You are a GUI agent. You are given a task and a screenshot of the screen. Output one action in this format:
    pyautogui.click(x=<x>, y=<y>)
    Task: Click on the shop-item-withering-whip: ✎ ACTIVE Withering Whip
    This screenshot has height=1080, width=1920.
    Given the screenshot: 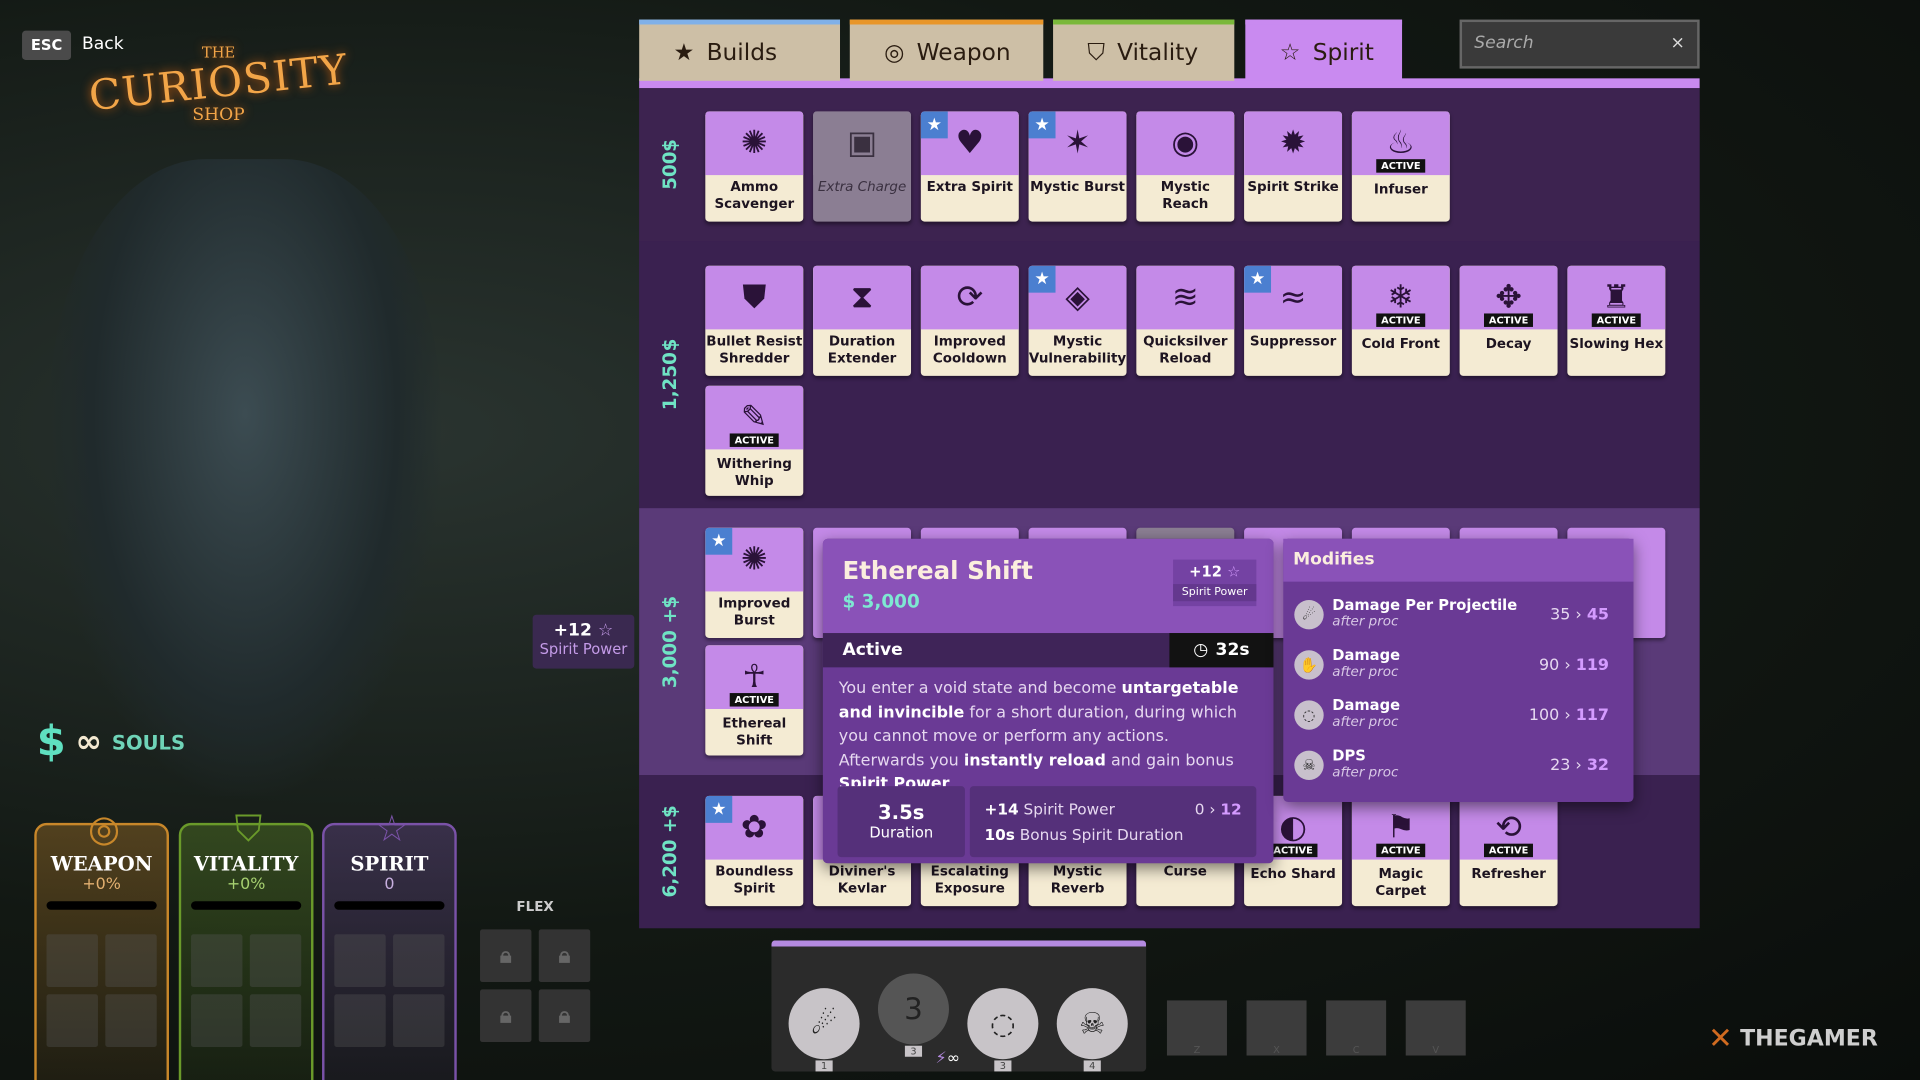 What is the action you would take?
    pyautogui.click(x=754, y=440)
    